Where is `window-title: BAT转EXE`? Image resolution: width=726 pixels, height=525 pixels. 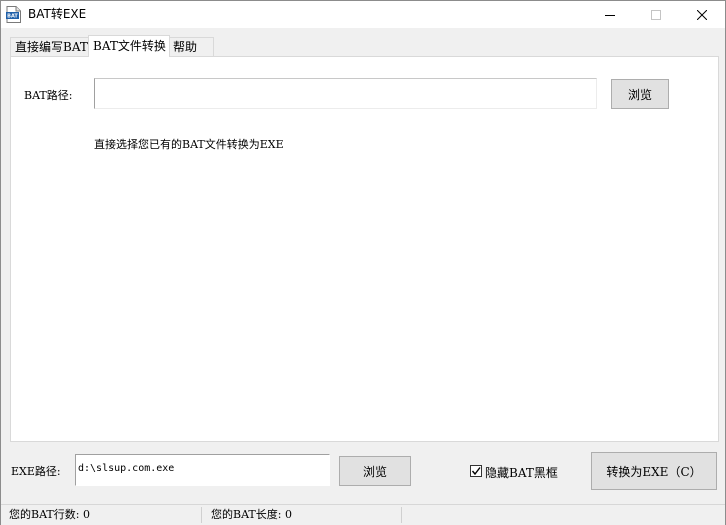 window-title: BAT转EXE is located at coordinates (57, 14).